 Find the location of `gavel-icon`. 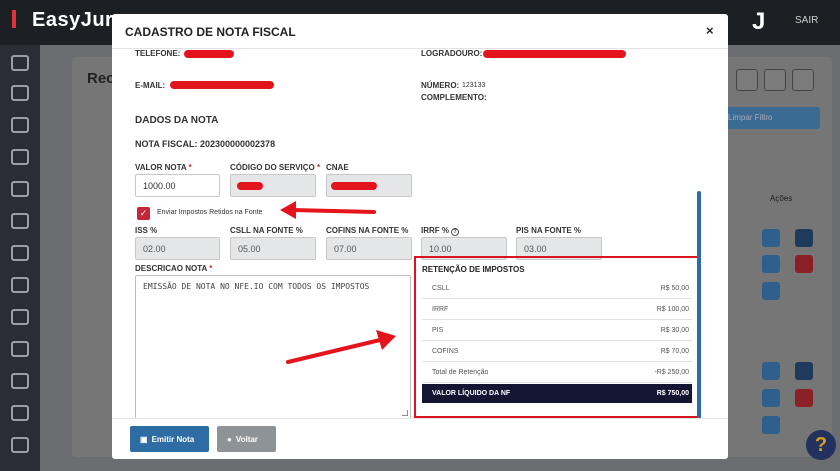

gavel-icon is located at coordinates (20, 189).